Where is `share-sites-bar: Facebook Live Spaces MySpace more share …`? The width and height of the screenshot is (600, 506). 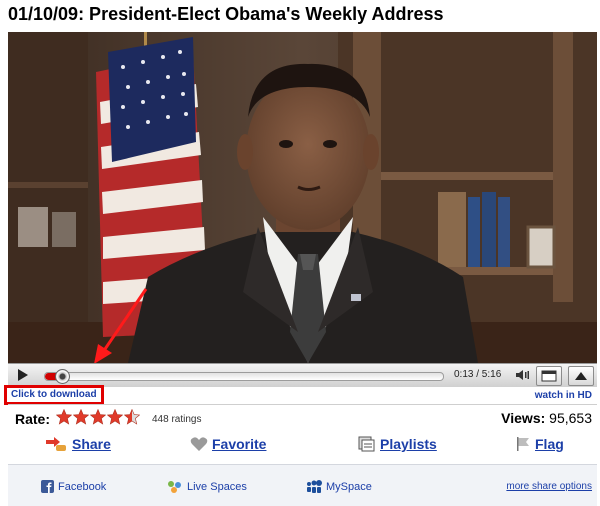 share-sites-bar: Facebook Live Spaces MySpace more share … is located at coordinates (302, 485).